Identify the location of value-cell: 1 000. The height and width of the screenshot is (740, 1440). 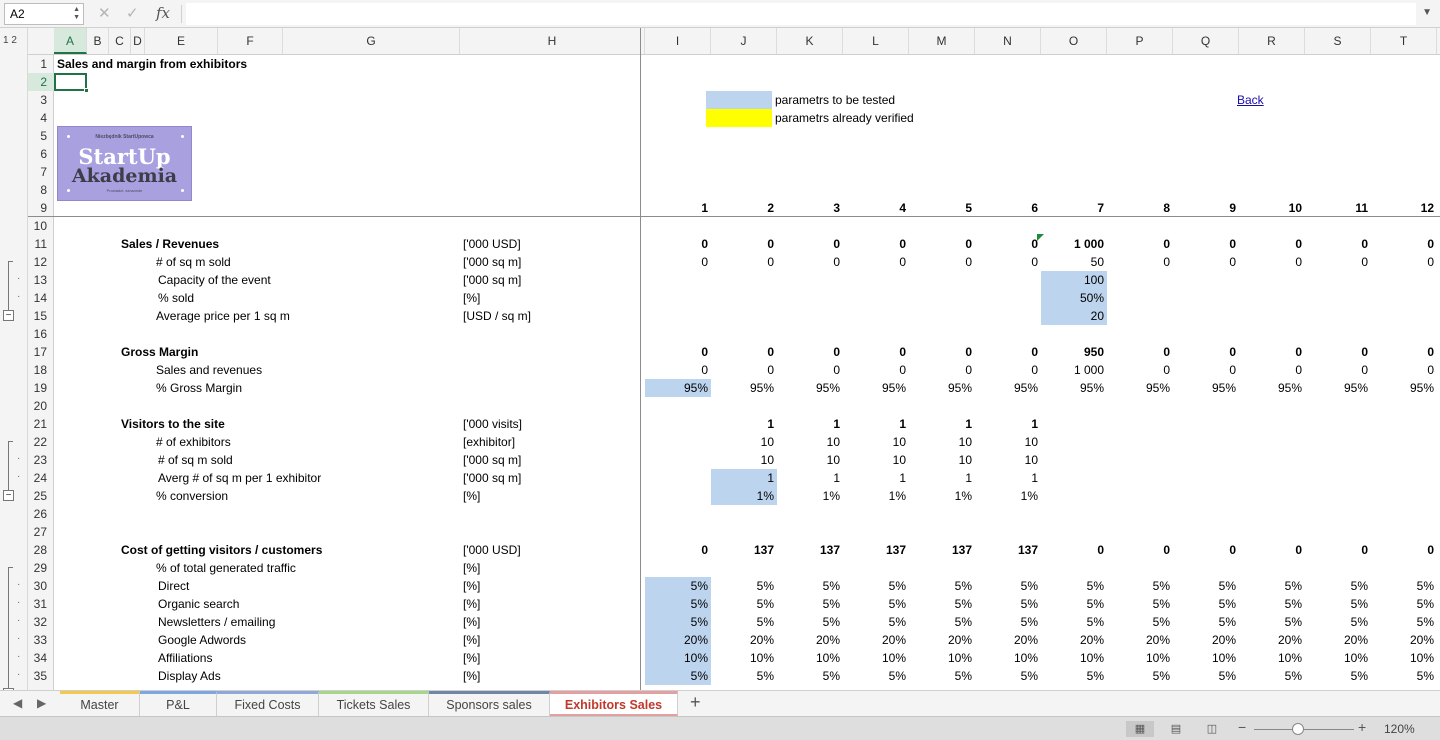
(1074, 244).